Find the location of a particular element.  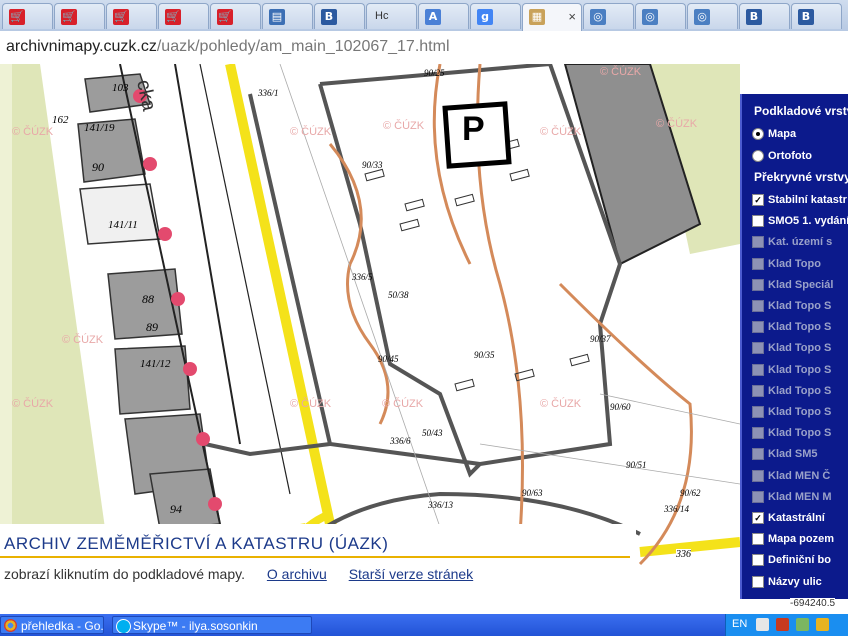

overlay-layer-label: Katastrální is located at coordinates (796, 518).